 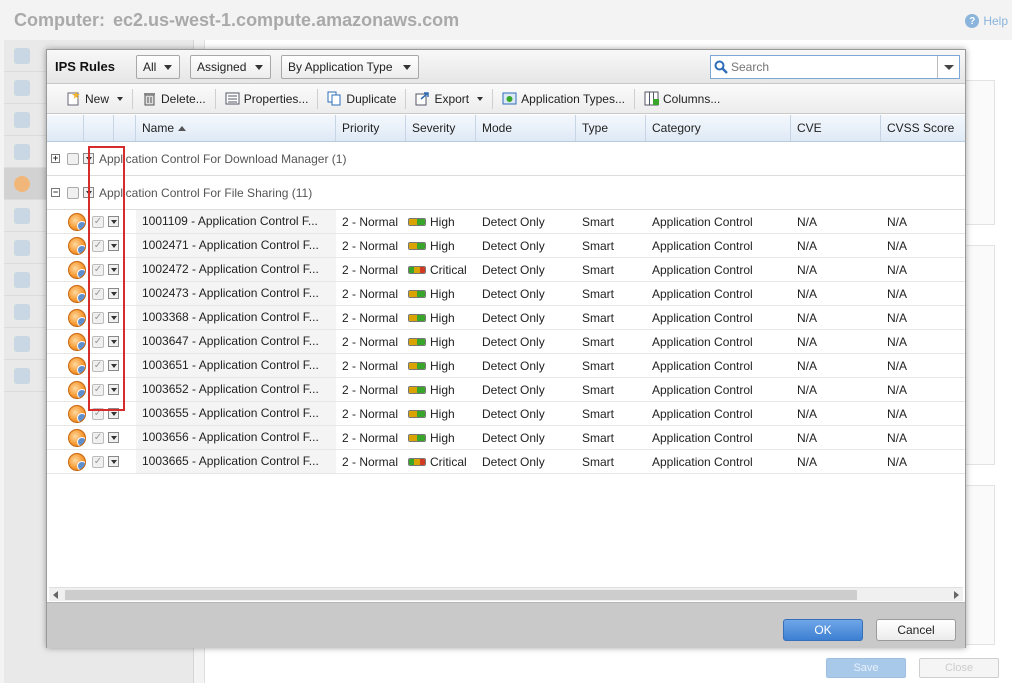 What do you see at coordinates (158, 67) in the screenshot?
I see `filter-all-dropdown: All` at bounding box center [158, 67].